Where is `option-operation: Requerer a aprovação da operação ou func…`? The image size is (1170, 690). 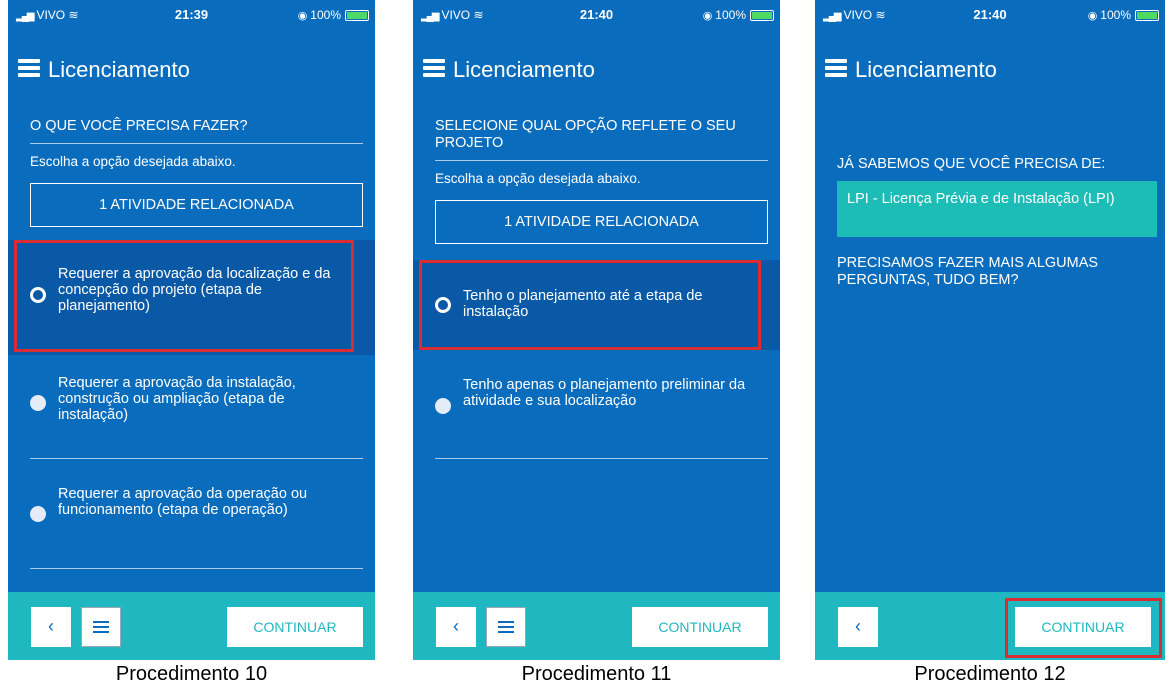
option-operation: Requerer a aprovação da operação ou func… is located at coordinates (191, 520).